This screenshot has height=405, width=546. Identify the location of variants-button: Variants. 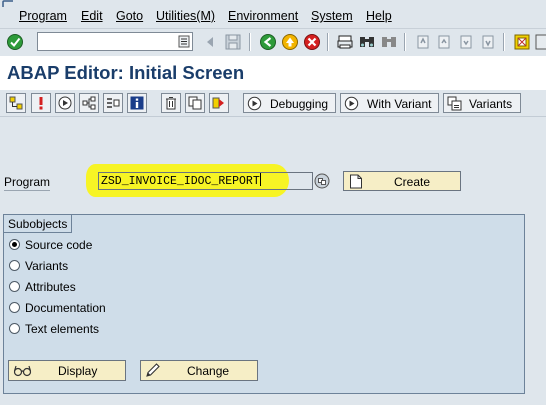
(482, 103).